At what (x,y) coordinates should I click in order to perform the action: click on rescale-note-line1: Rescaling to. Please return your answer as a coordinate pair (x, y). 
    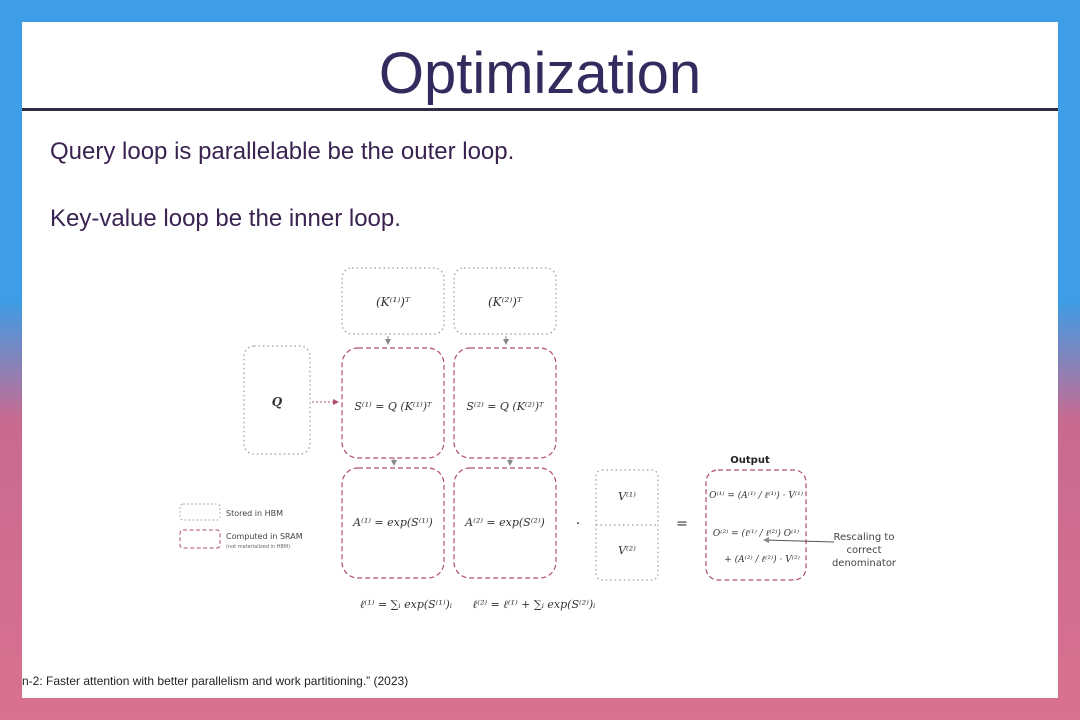
    Looking at the image, I should click on (864, 537).